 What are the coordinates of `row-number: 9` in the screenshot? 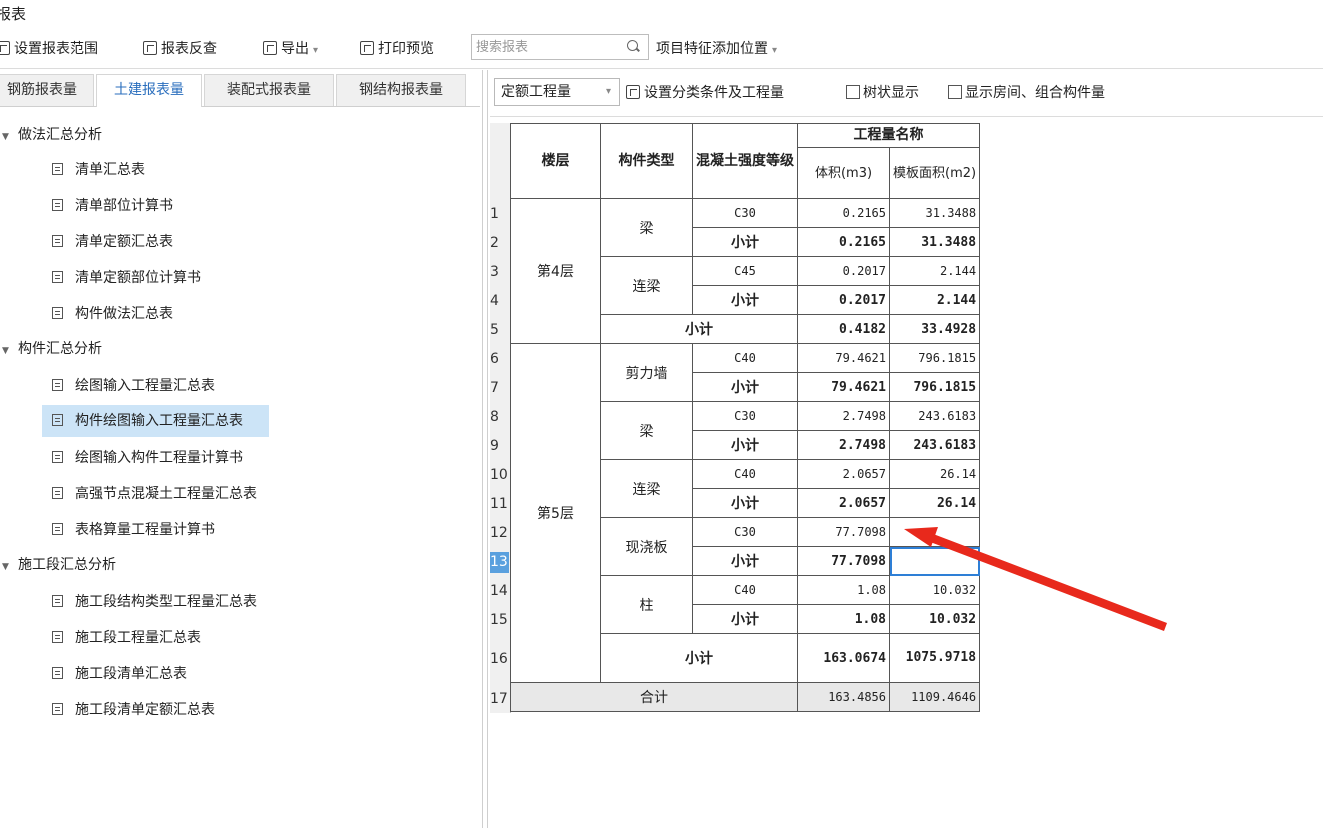 It's located at (499, 446).